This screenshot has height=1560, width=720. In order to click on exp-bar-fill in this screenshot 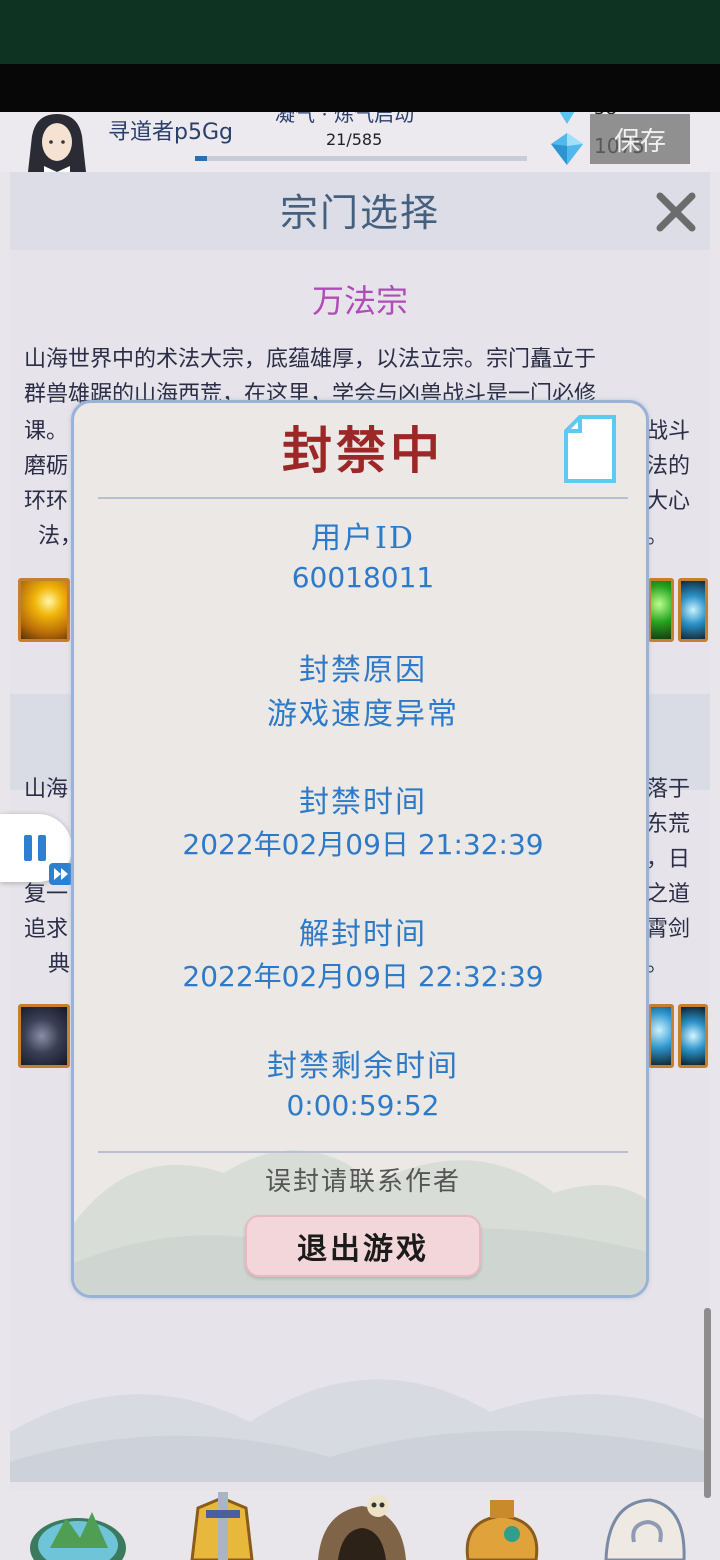, I will do `click(201, 158)`.